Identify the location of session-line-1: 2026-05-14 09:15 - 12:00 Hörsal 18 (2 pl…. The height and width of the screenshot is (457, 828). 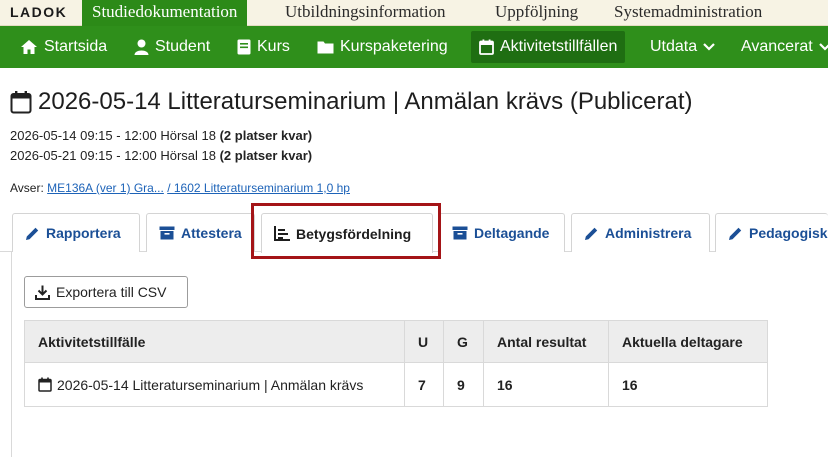
(161, 135).